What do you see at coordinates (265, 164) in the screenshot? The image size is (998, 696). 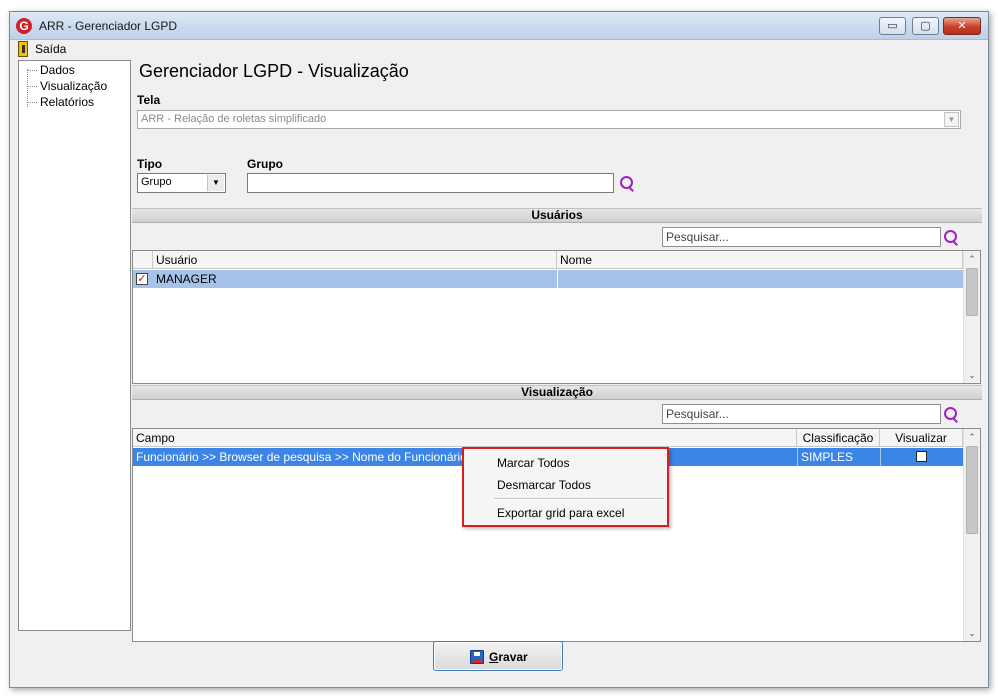 I see `grupo-label: Grupo` at bounding box center [265, 164].